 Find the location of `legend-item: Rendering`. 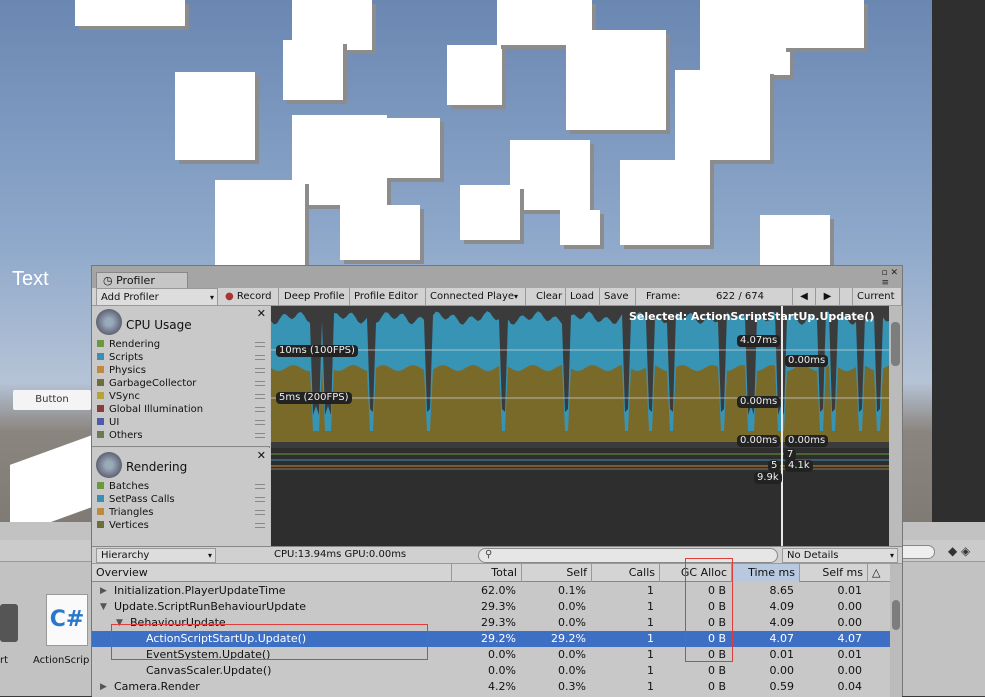

legend-item: Rendering is located at coordinates (128, 344).